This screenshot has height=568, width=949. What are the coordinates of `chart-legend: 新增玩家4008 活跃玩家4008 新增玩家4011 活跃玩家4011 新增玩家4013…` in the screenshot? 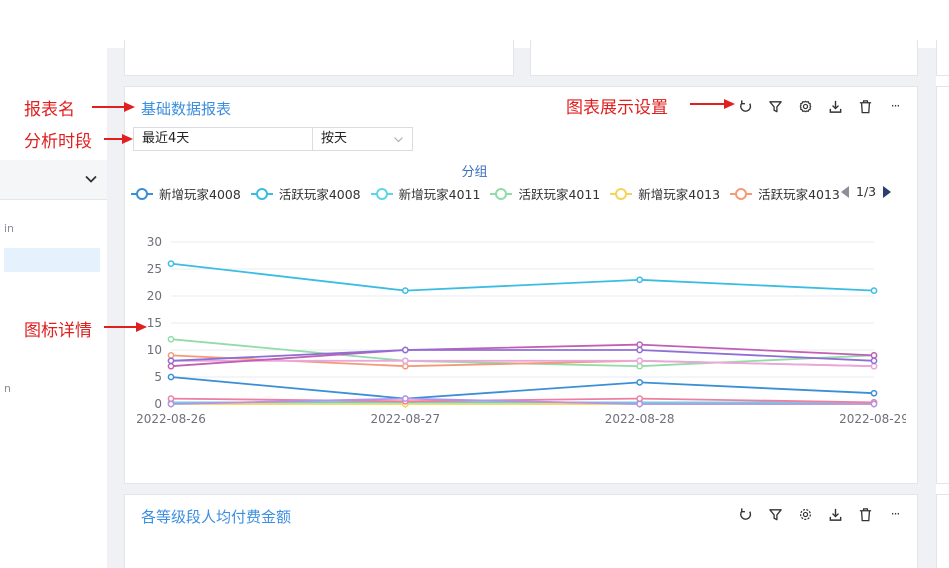 It's located at (490, 193).